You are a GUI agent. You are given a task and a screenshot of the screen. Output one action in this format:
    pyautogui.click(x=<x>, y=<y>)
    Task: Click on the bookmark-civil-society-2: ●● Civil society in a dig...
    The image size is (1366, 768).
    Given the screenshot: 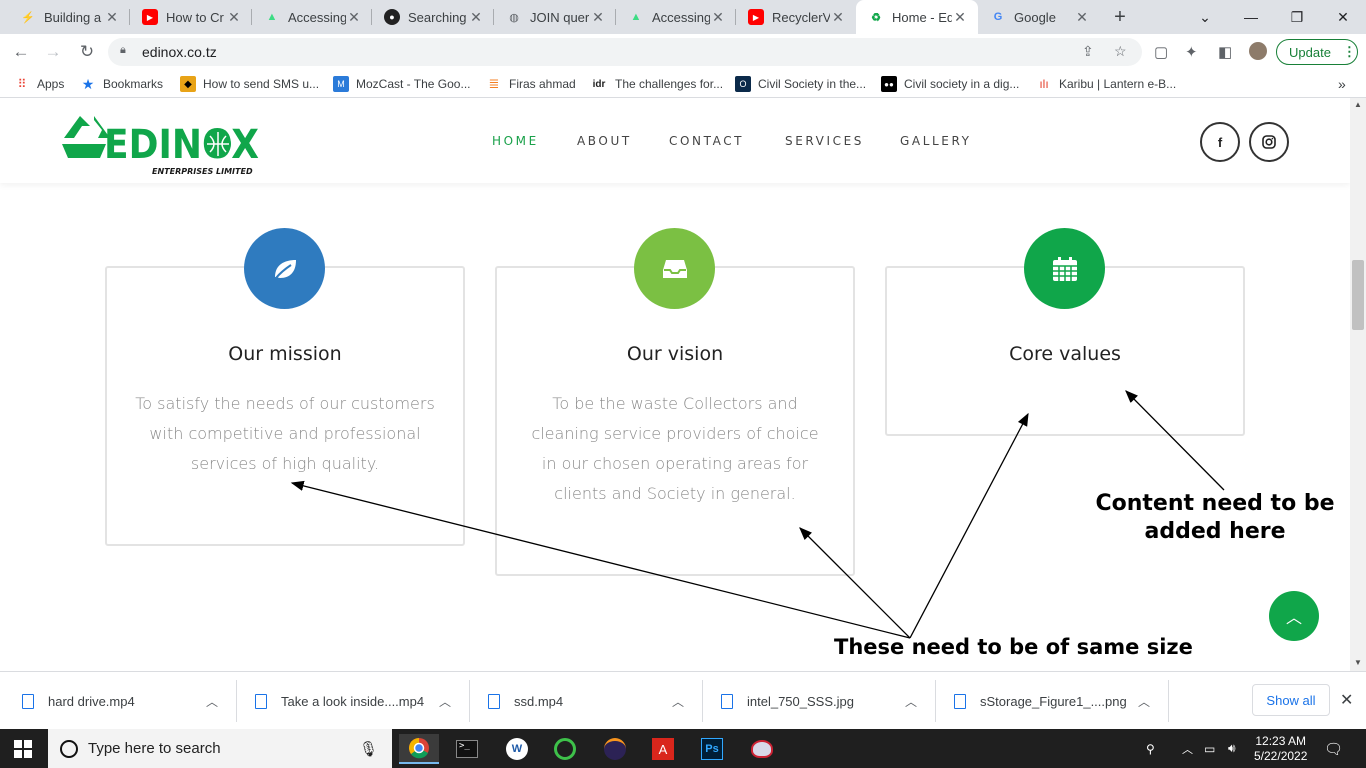 What is the action you would take?
    pyautogui.click(x=950, y=84)
    